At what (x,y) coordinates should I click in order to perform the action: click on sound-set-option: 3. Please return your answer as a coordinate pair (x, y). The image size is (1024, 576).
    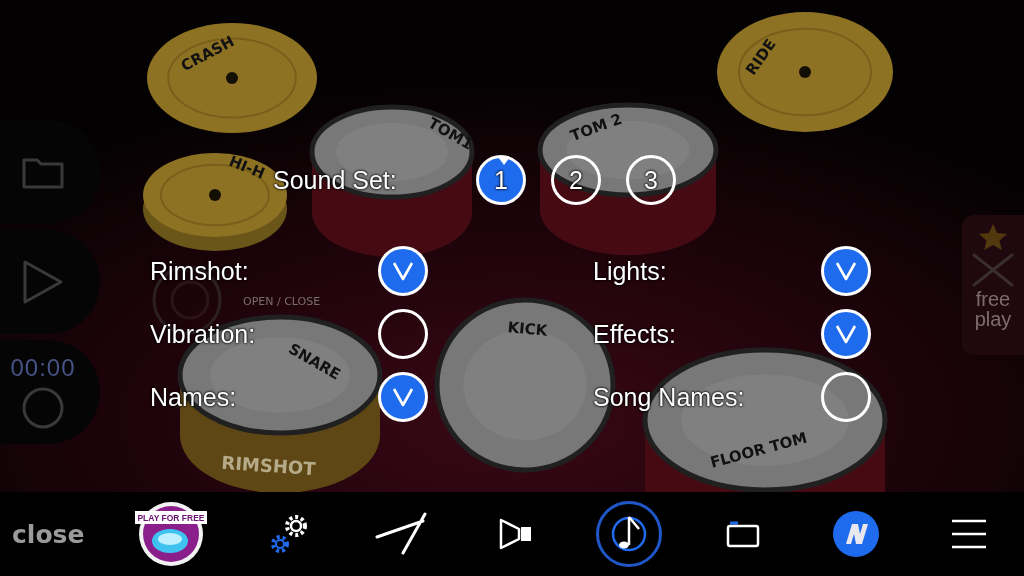
    Looking at the image, I should click on (651, 180).